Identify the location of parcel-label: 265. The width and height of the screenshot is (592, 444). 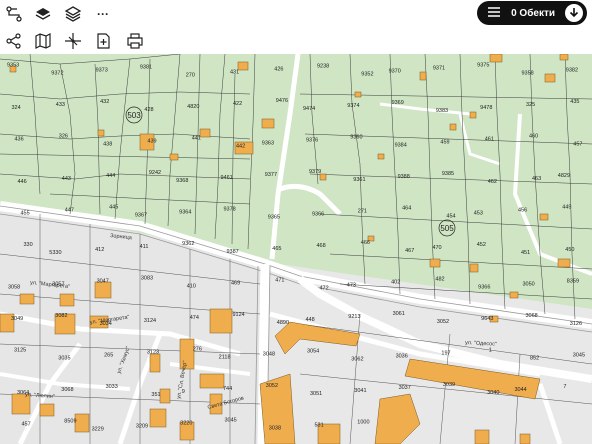
(108, 355).